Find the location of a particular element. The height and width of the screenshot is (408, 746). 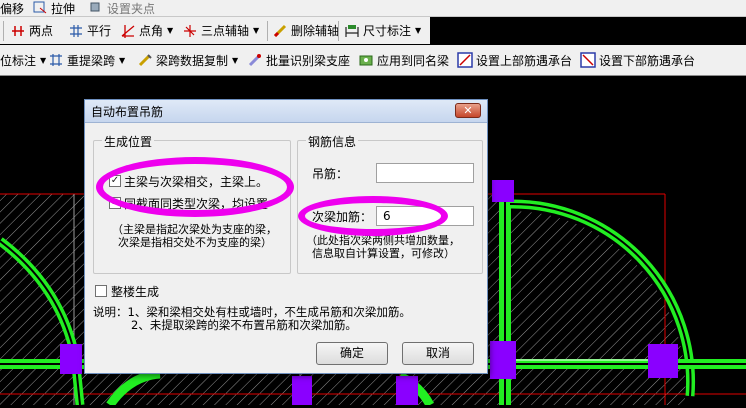

close-button: ✕ is located at coordinates (468, 110).